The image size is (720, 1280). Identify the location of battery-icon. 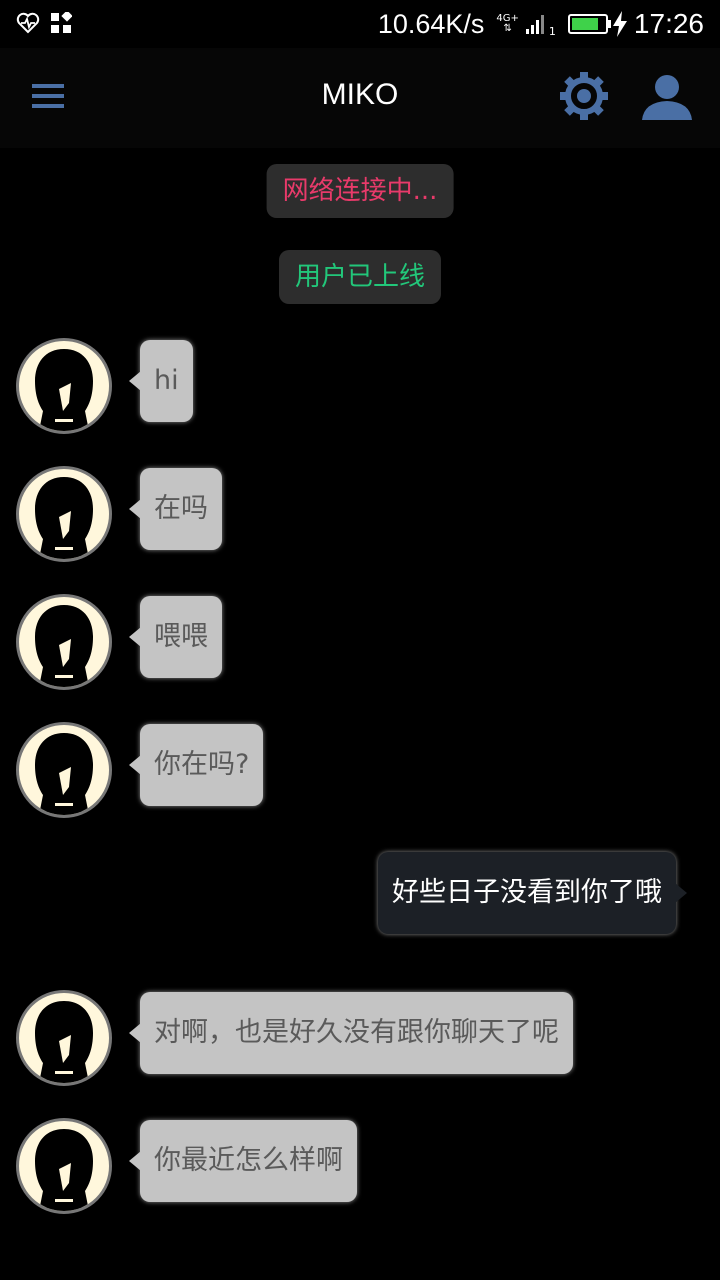
(589, 24).